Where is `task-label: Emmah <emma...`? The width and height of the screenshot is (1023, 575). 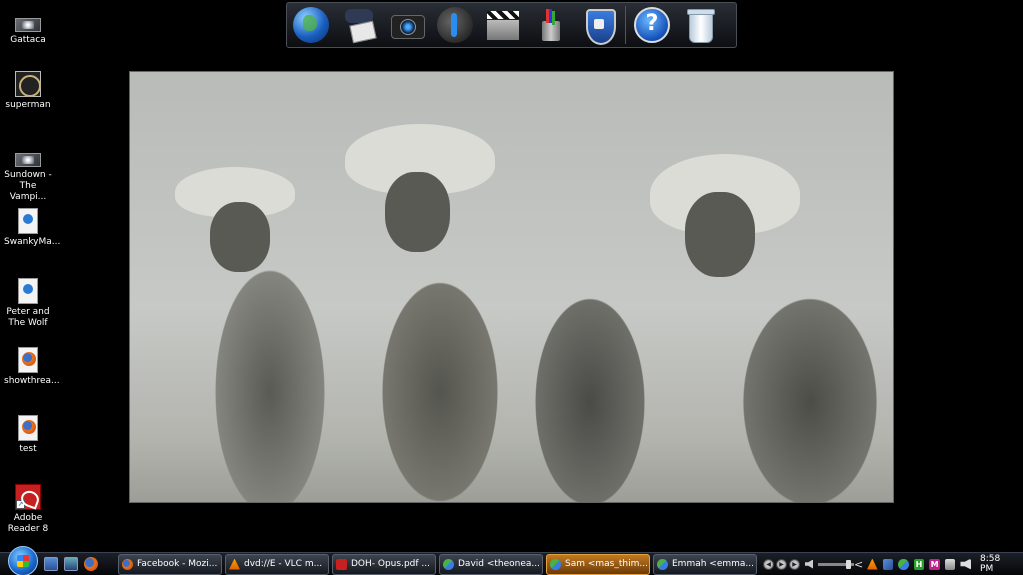
task-label: Emmah <emma... is located at coordinates (713, 564).